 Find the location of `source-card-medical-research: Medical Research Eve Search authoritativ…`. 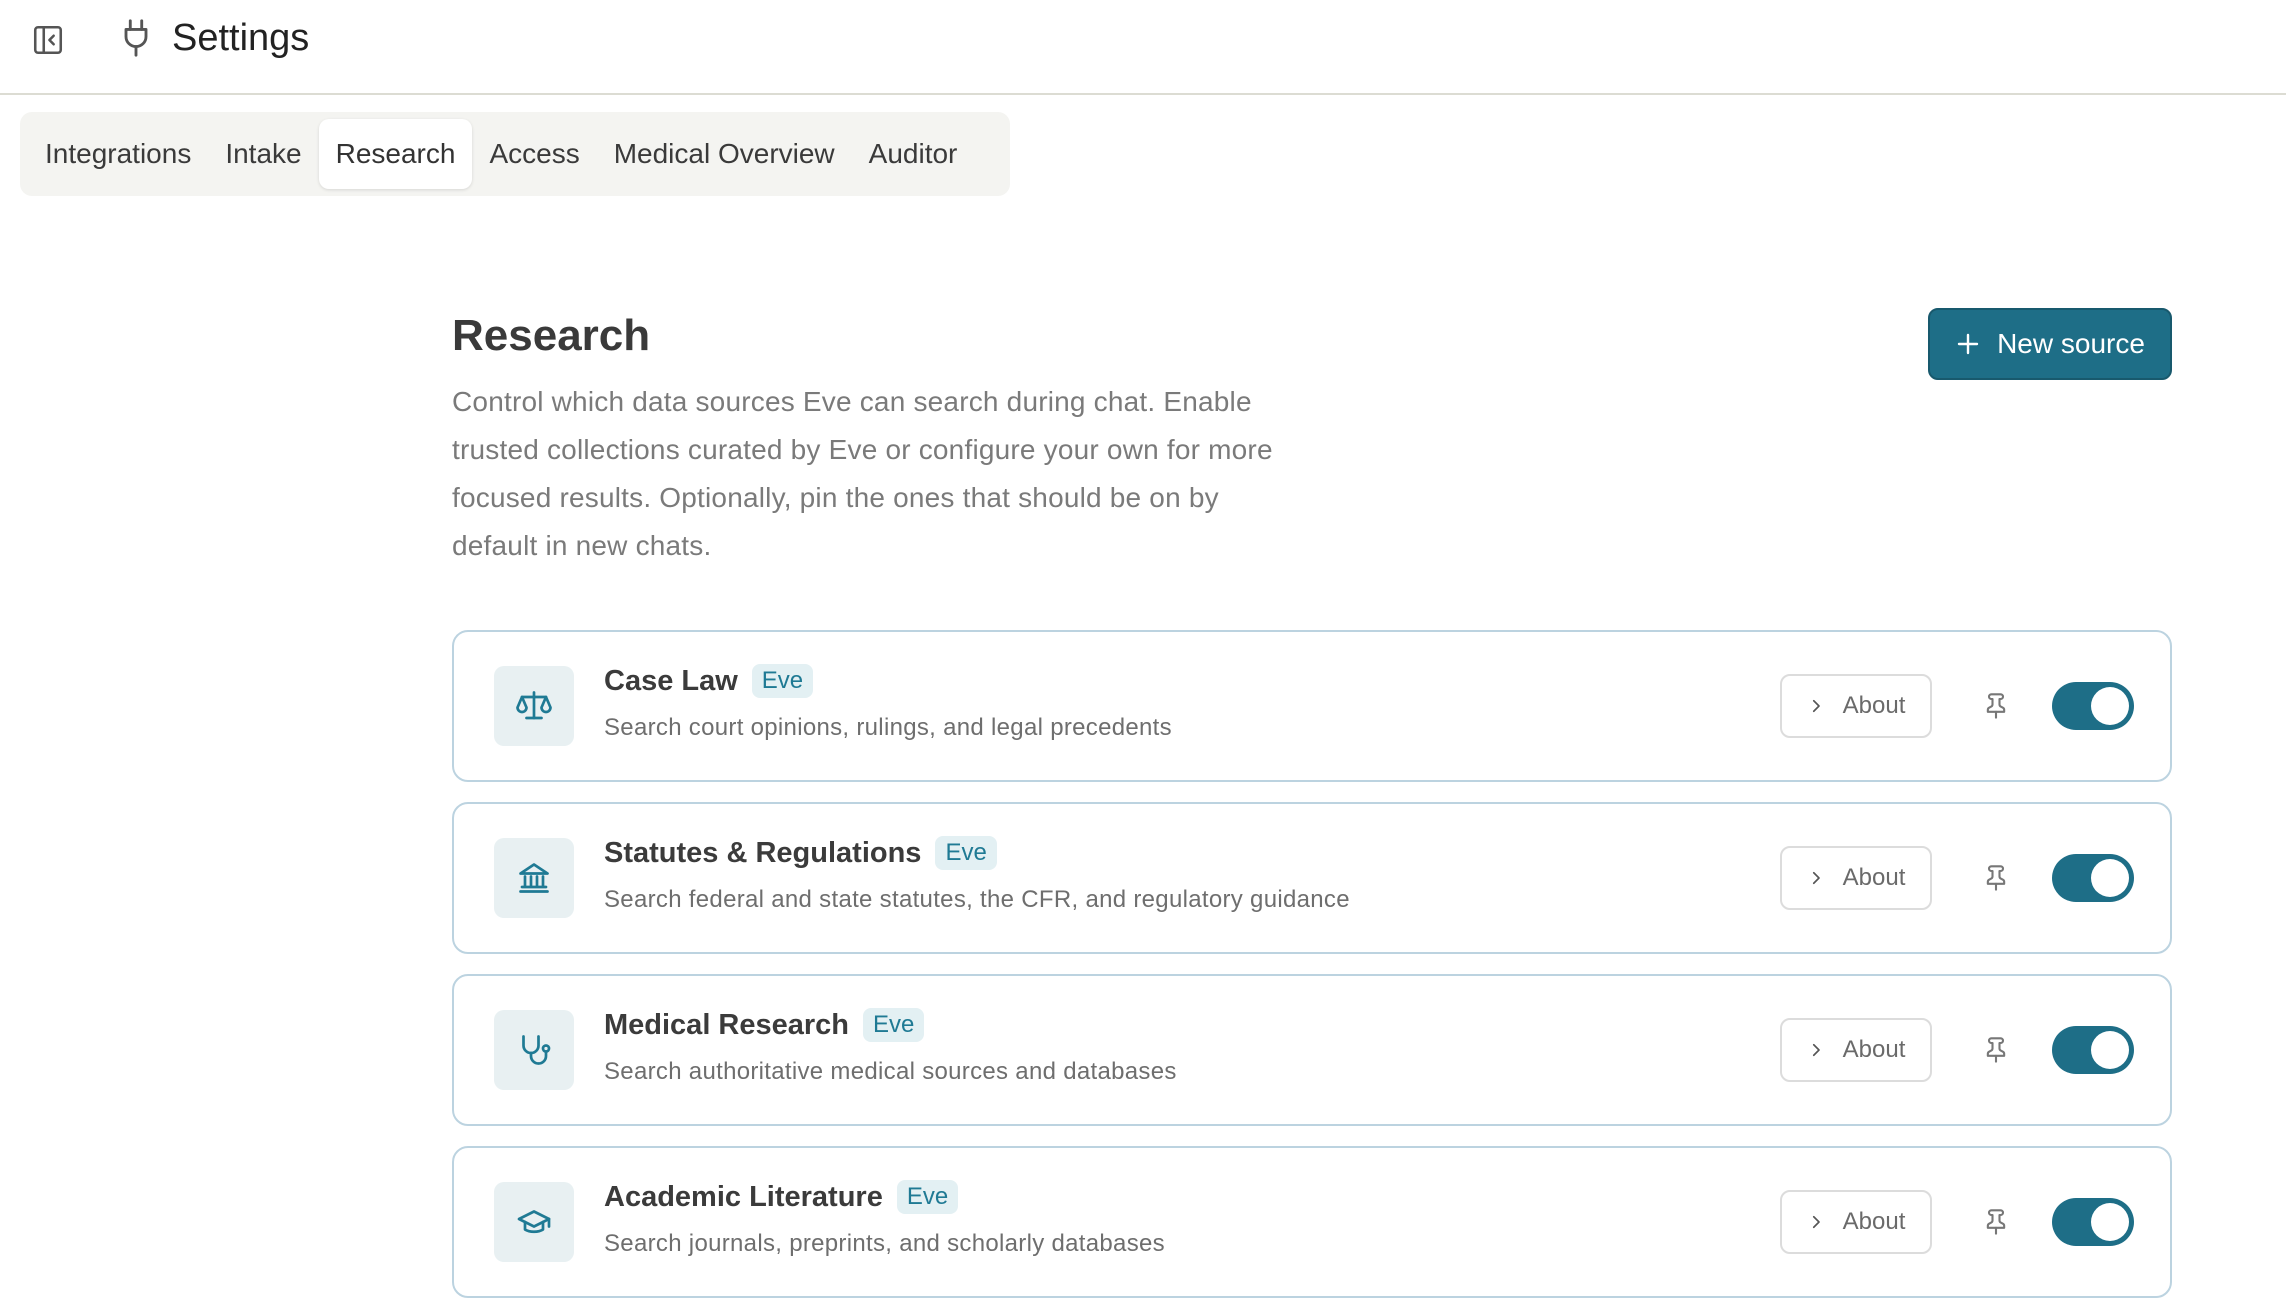

source-card-medical-research: Medical Research Eve Search authoritativ… is located at coordinates (1312, 1050).